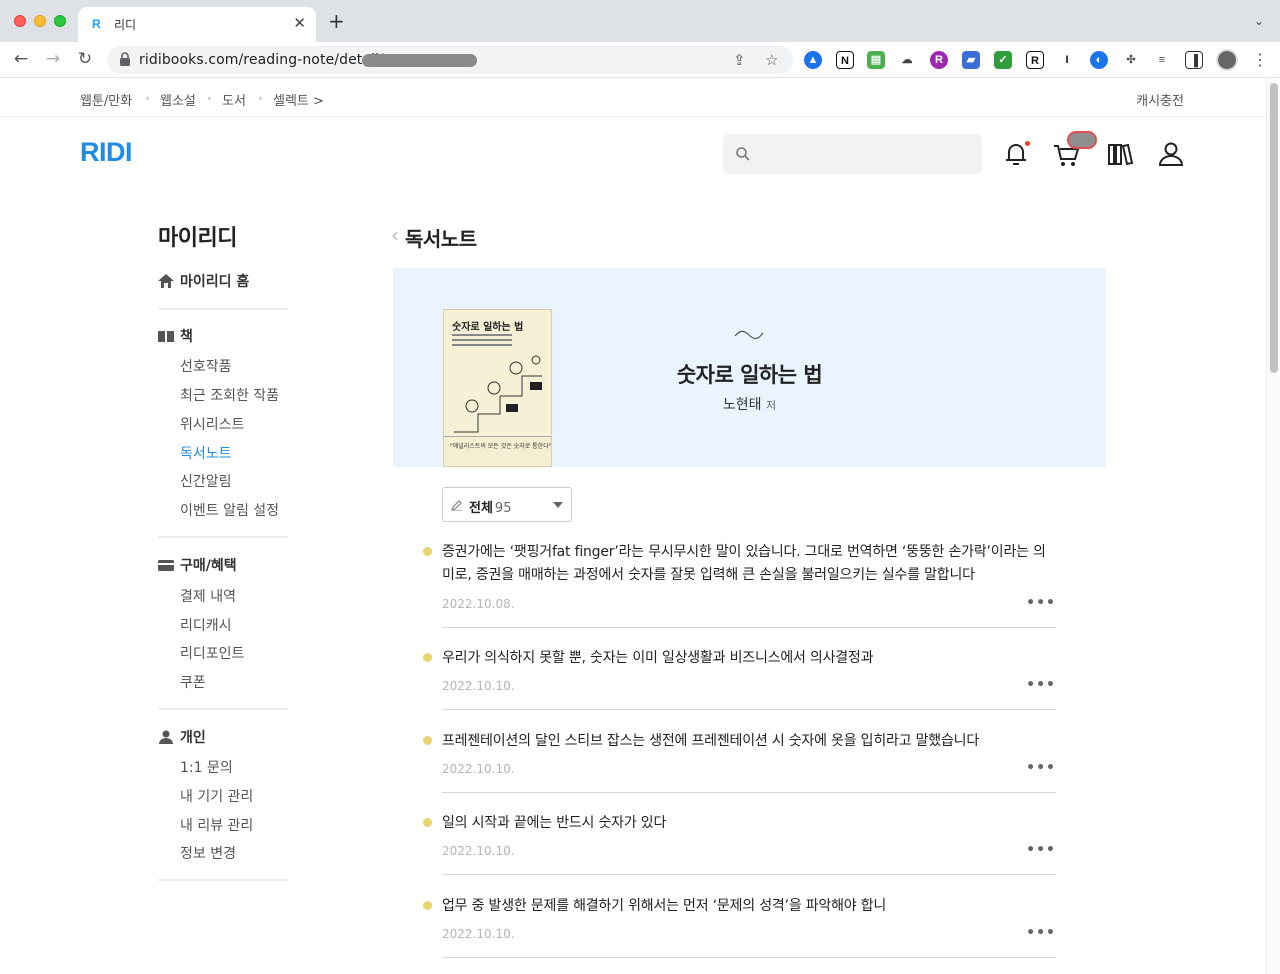 This screenshot has width=1280, height=974. Describe the element at coordinates (450, 60) in the screenshot. I see `address-bar: ridibooks.com/reading-note/detail/ ⇪ ☆` at that location.